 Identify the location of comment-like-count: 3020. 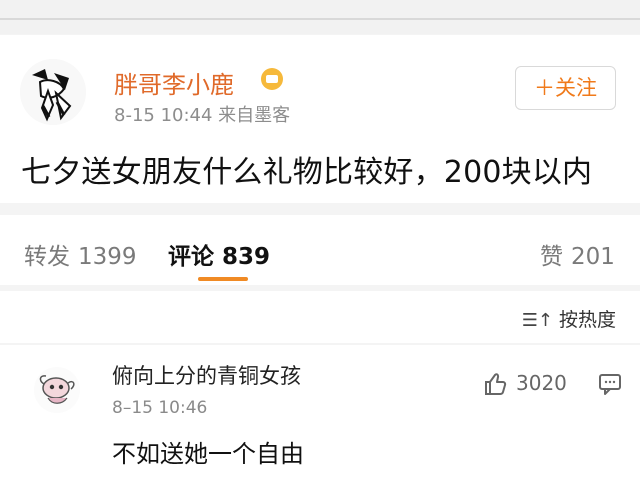
(541, 383).